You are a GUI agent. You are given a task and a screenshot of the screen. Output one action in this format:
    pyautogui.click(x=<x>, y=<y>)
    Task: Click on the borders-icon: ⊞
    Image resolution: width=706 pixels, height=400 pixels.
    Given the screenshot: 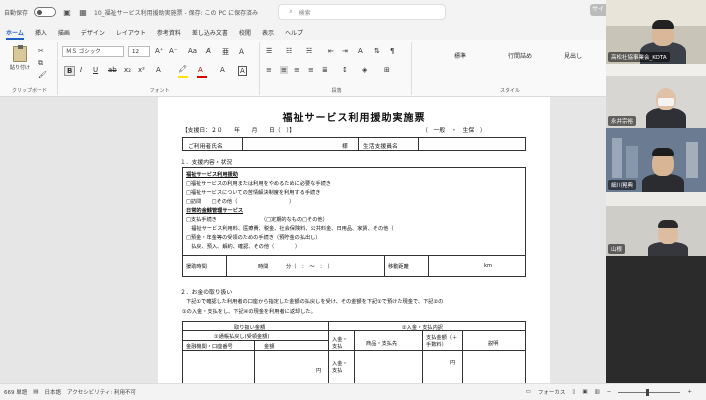 What is the action you would take?
    pyautogui.click(x=387, y=70)
    